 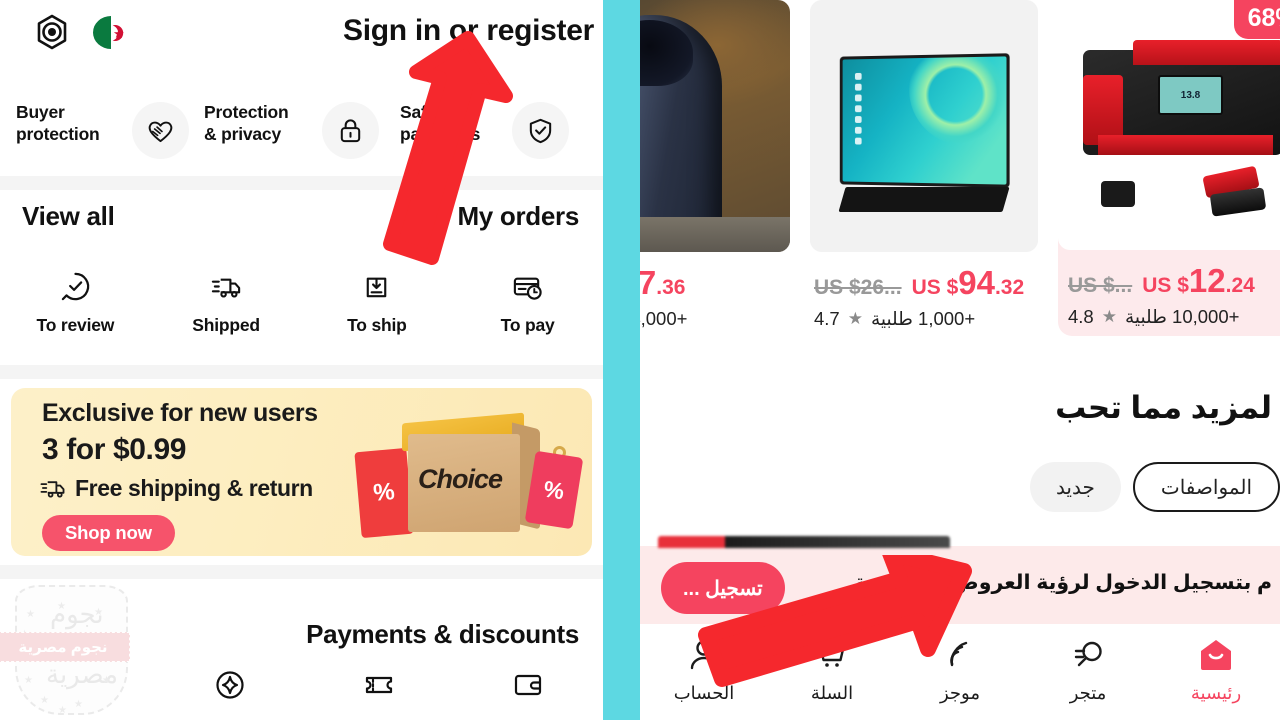 I want to click on product-rating: 4.7, so click(x=827, y=318).